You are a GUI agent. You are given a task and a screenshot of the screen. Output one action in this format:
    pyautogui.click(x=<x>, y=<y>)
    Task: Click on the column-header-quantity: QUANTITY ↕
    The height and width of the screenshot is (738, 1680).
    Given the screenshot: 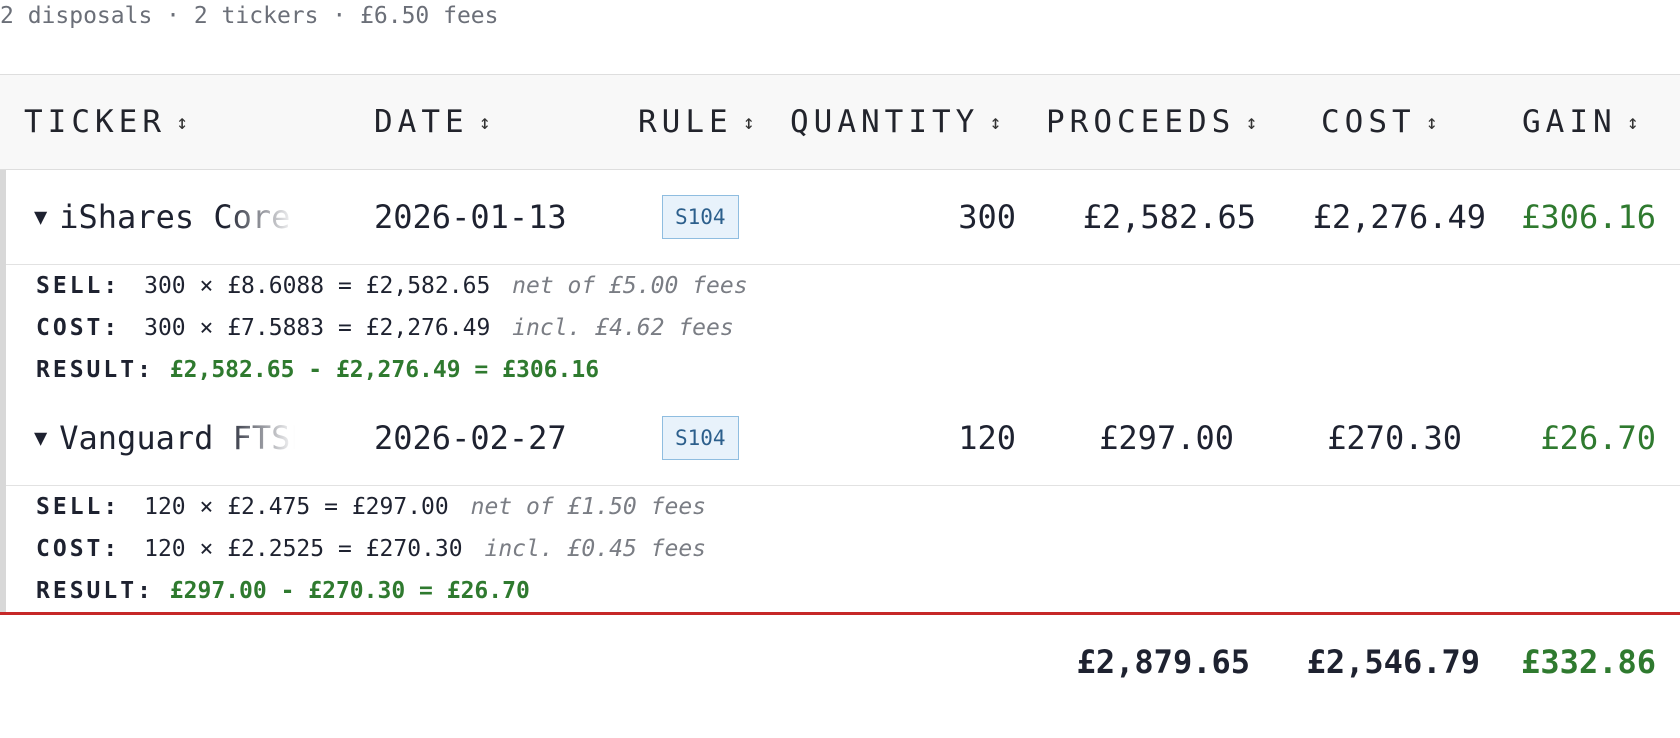 What is the action you would take?
    pyautogui.click(x=895, y=122)
    